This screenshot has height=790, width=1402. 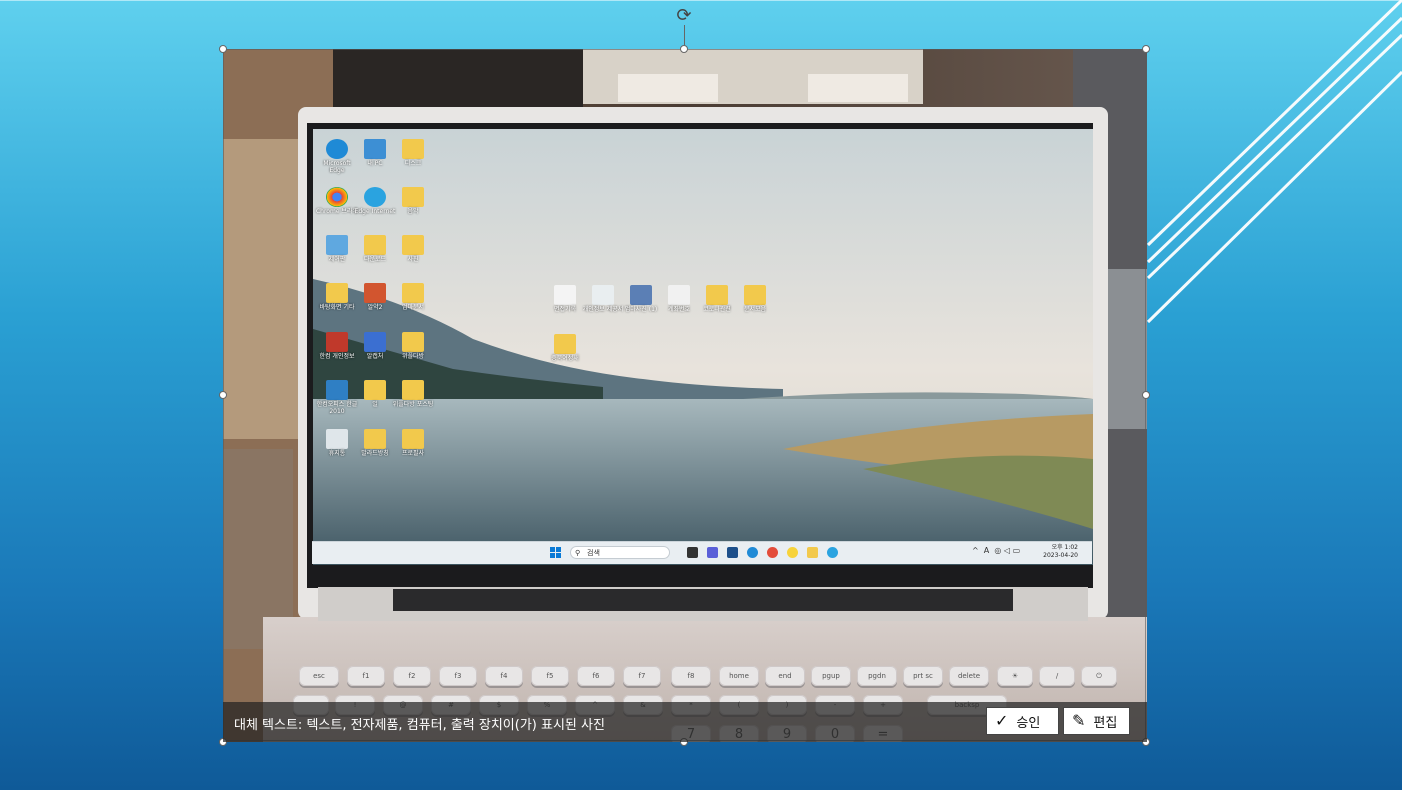 What do you see at coordinates (1007, 550) in the screenshot?
I see `volume-icon: ◁` at bounding box center [1007, 550].